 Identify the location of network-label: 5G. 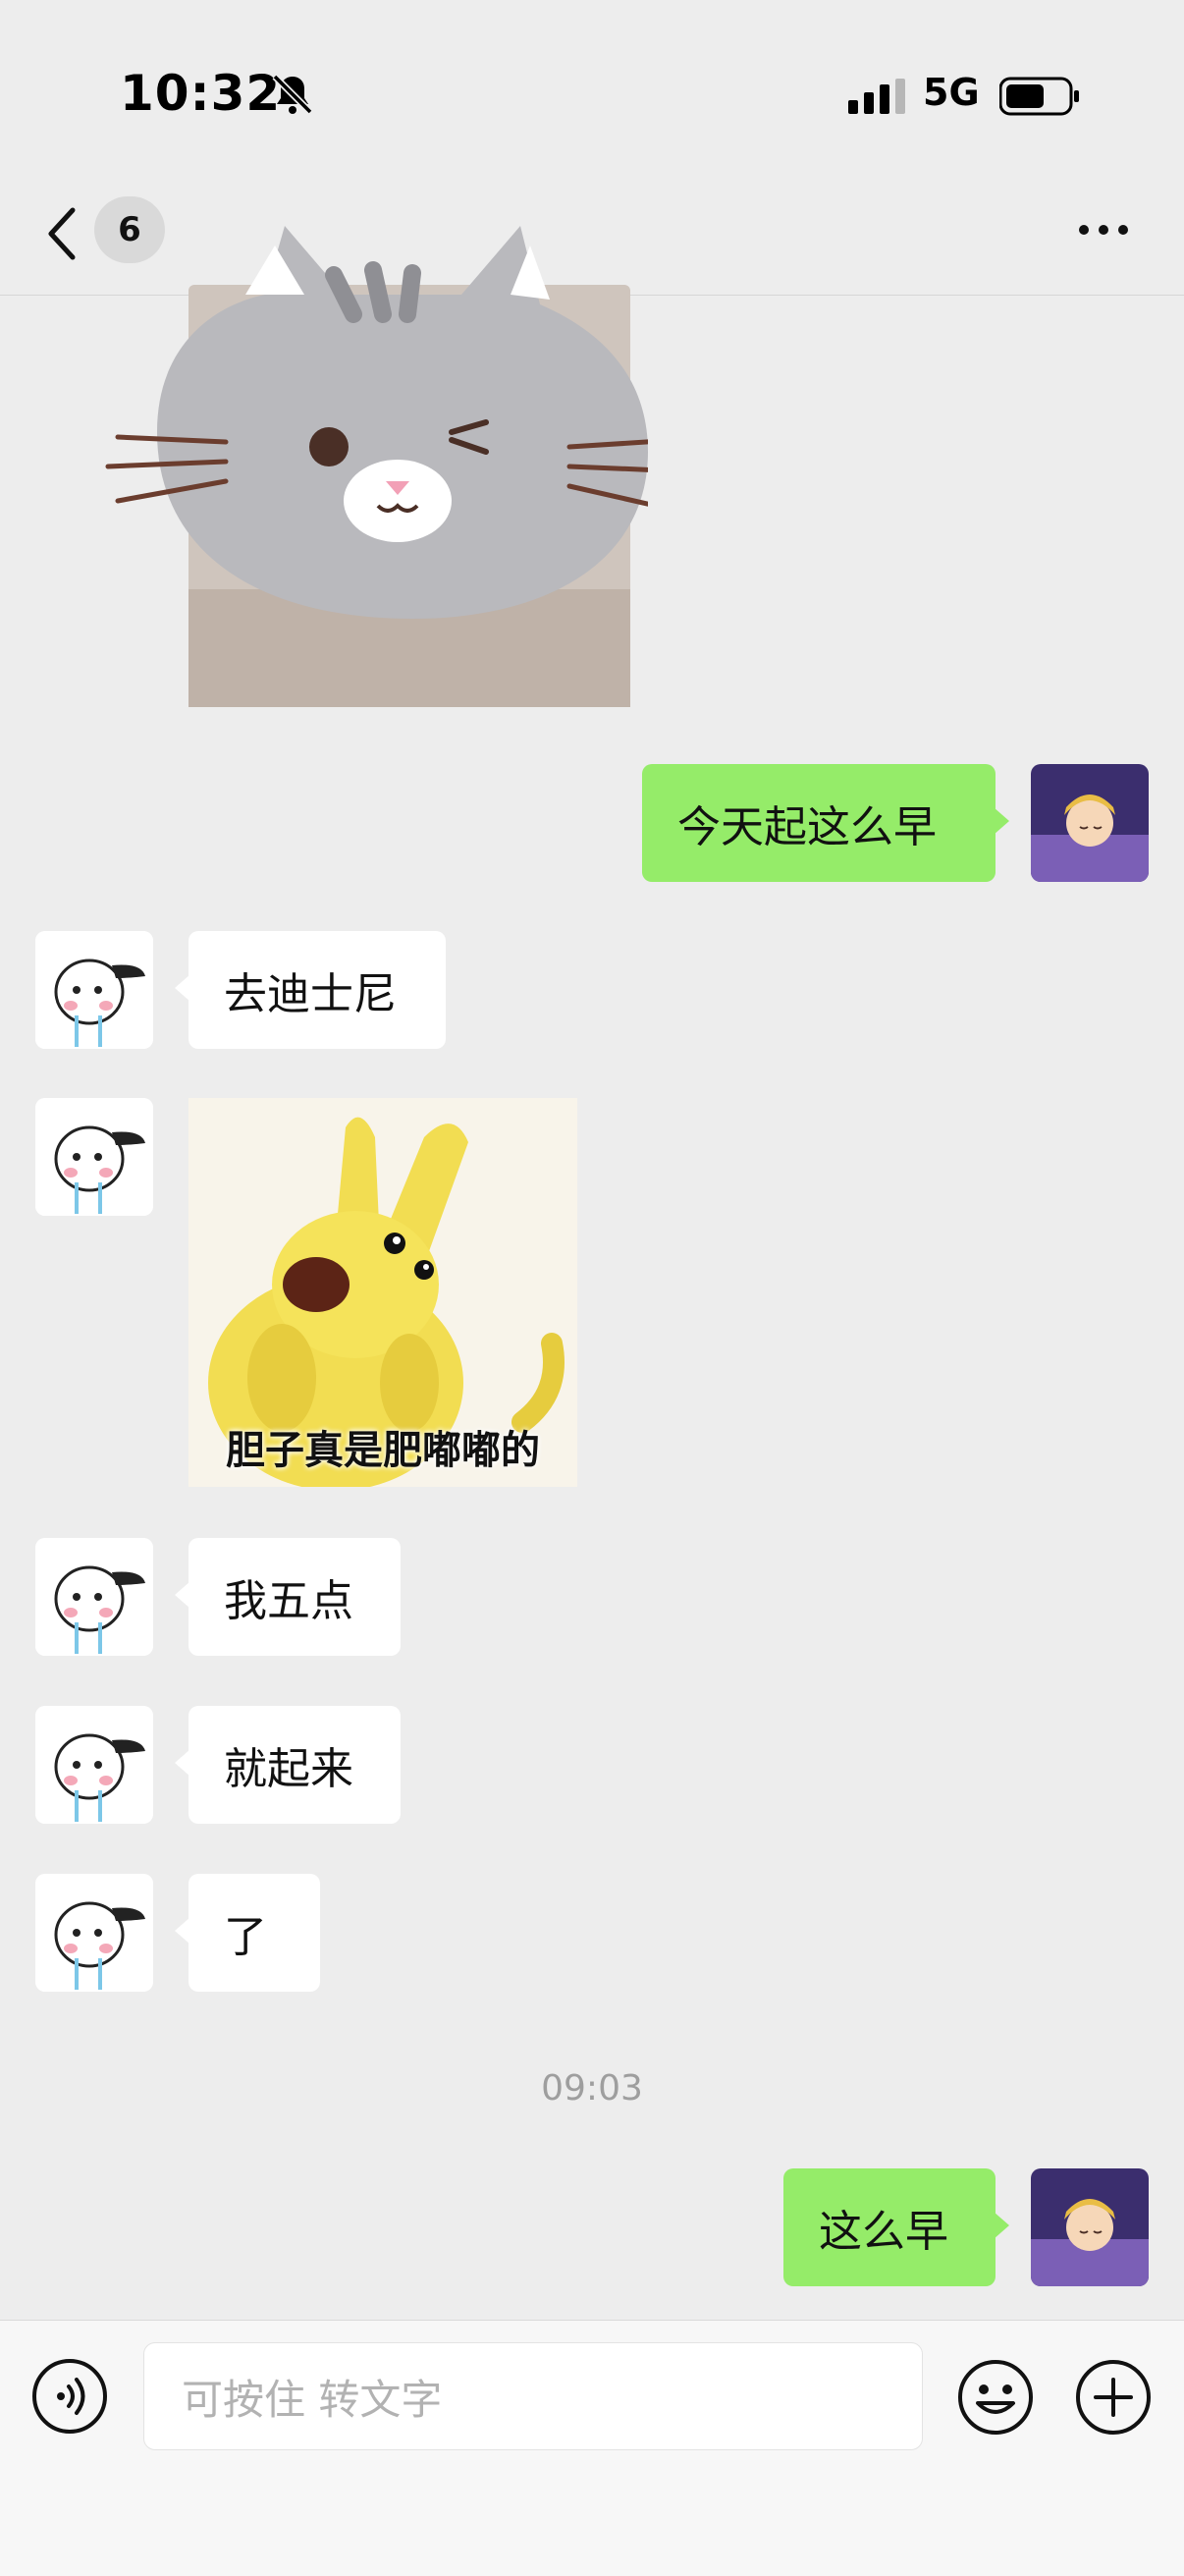
(952, 92).